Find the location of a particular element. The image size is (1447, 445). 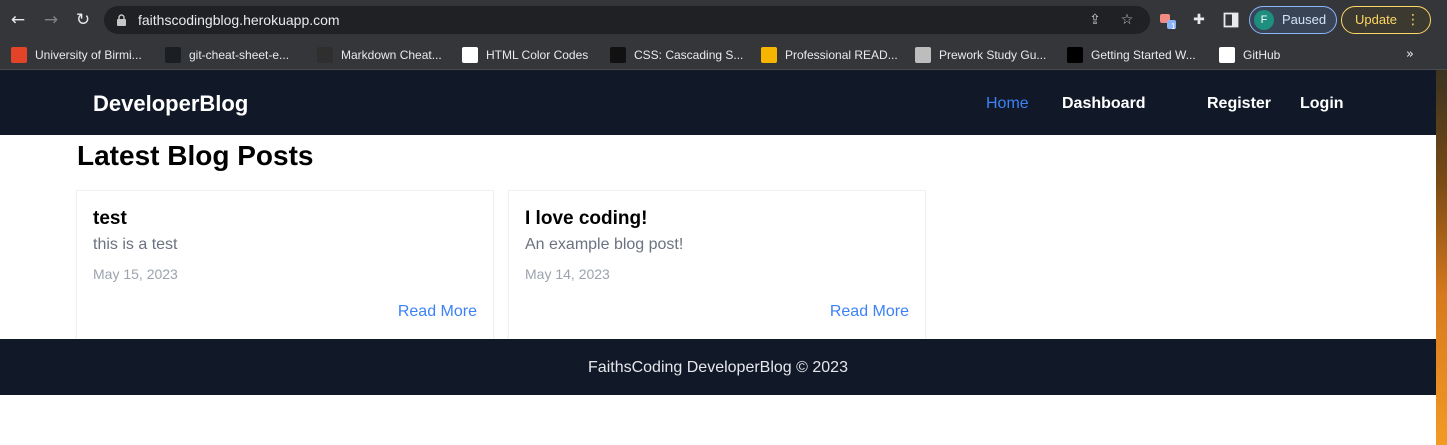

puzzle-icon: ✚ is located at coordinates (1199, 20).